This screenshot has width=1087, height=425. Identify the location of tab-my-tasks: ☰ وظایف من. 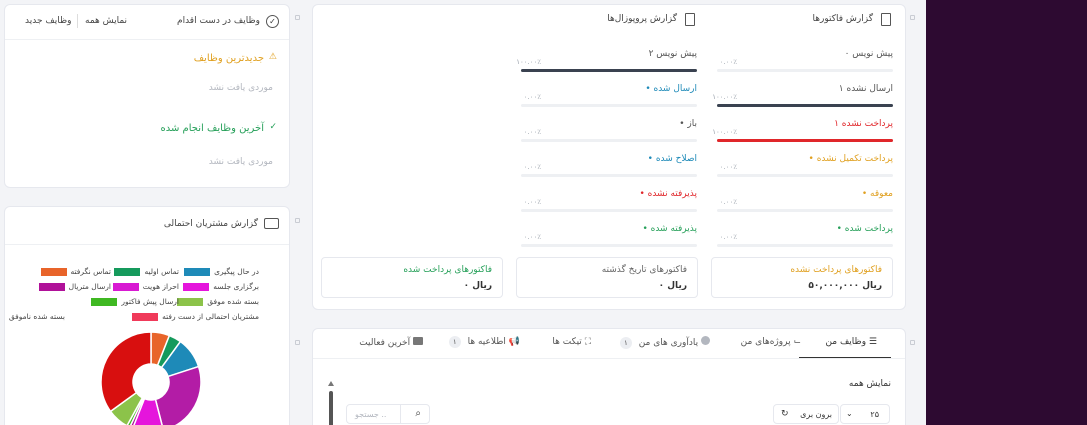
(851, 342).